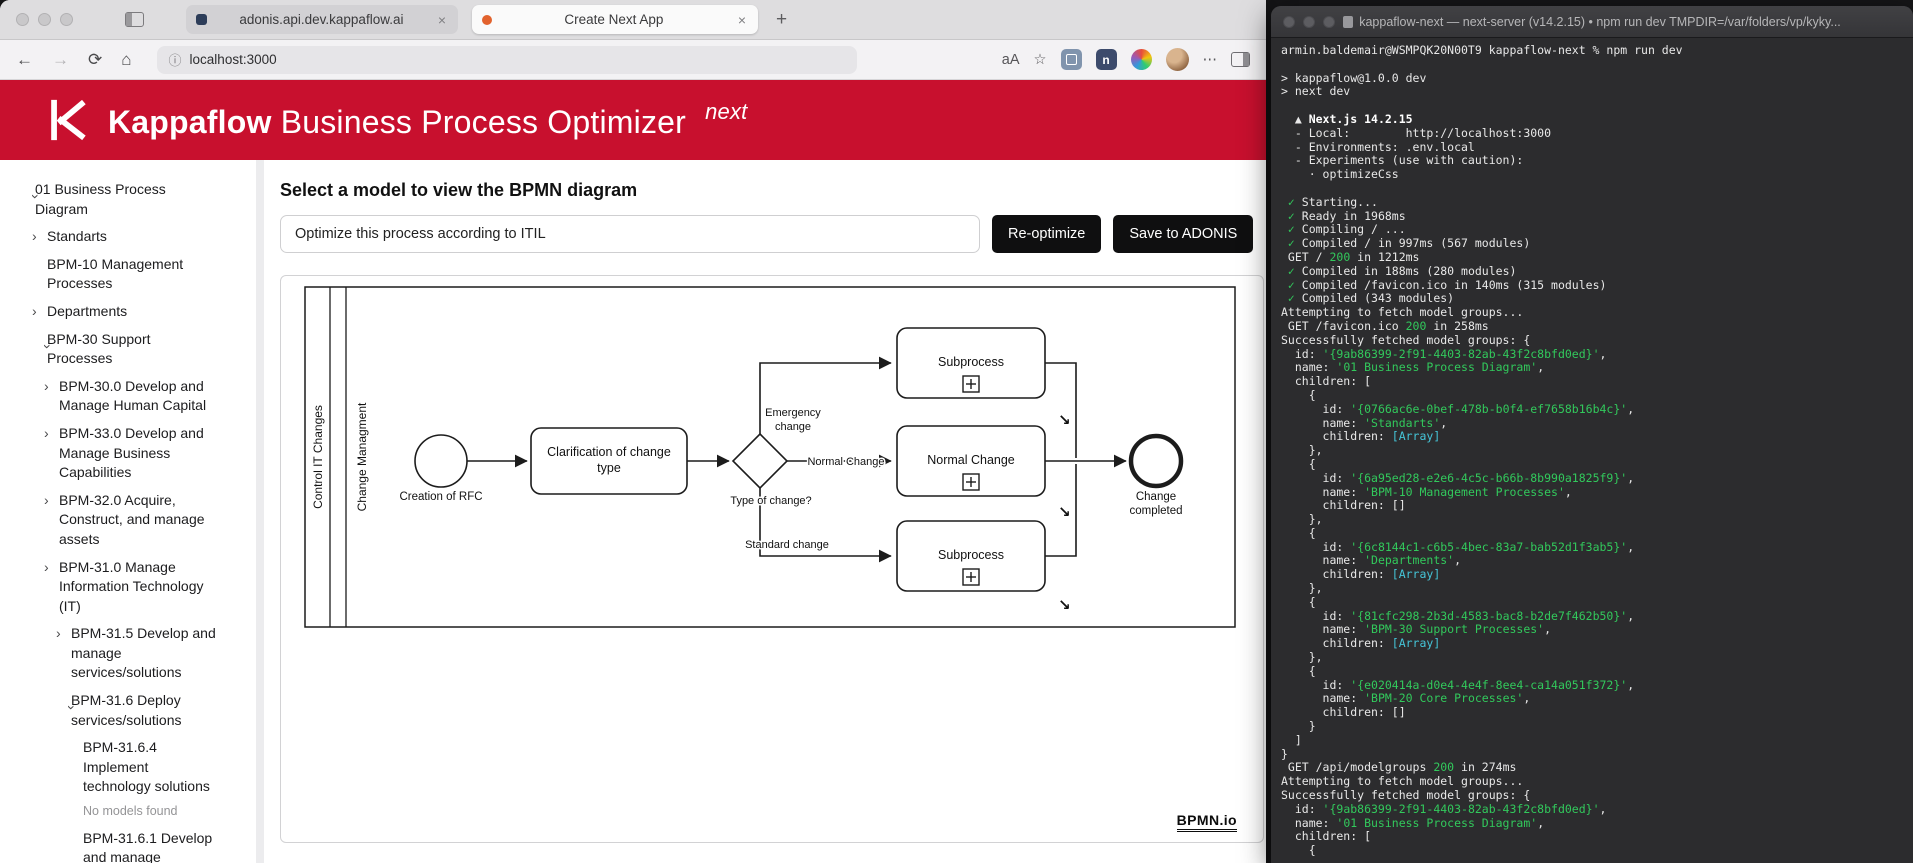 The width and height of the screenshot is (1913, 863). I want to click on bpmn-io-watermark: BPMN.io, so click(1206, 822).